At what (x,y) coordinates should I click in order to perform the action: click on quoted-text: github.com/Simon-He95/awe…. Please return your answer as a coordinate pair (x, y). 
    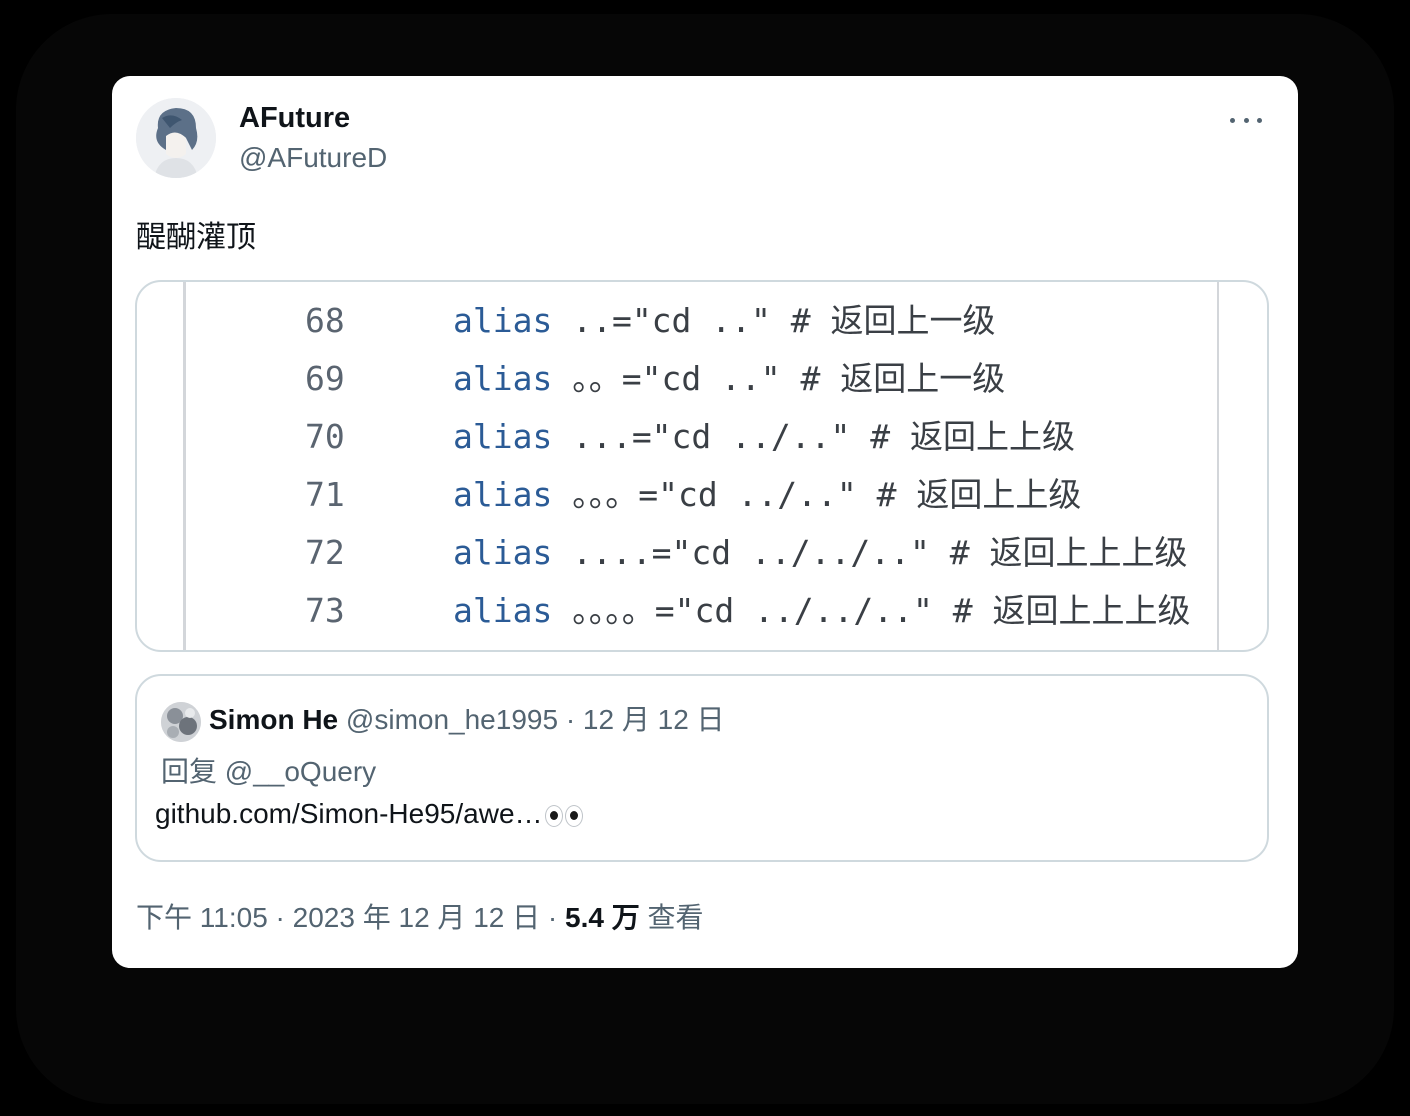
    Looking at the image, I should click on (369, 814).